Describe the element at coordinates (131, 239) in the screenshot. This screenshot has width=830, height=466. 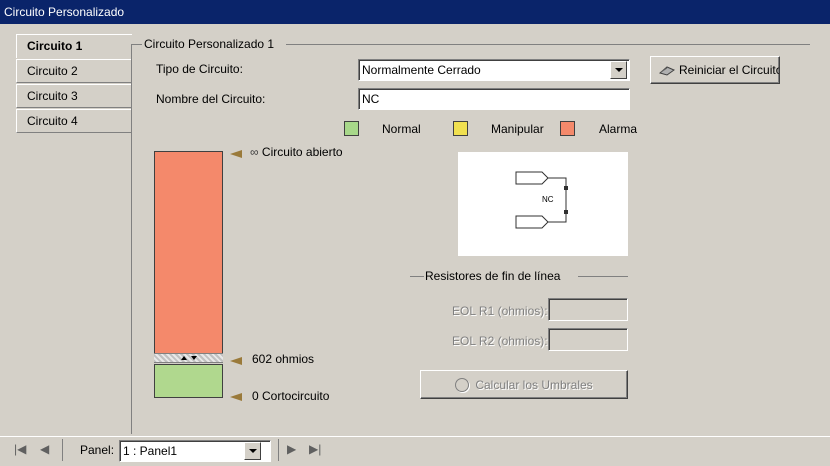
I see `tab-separator` at that location.